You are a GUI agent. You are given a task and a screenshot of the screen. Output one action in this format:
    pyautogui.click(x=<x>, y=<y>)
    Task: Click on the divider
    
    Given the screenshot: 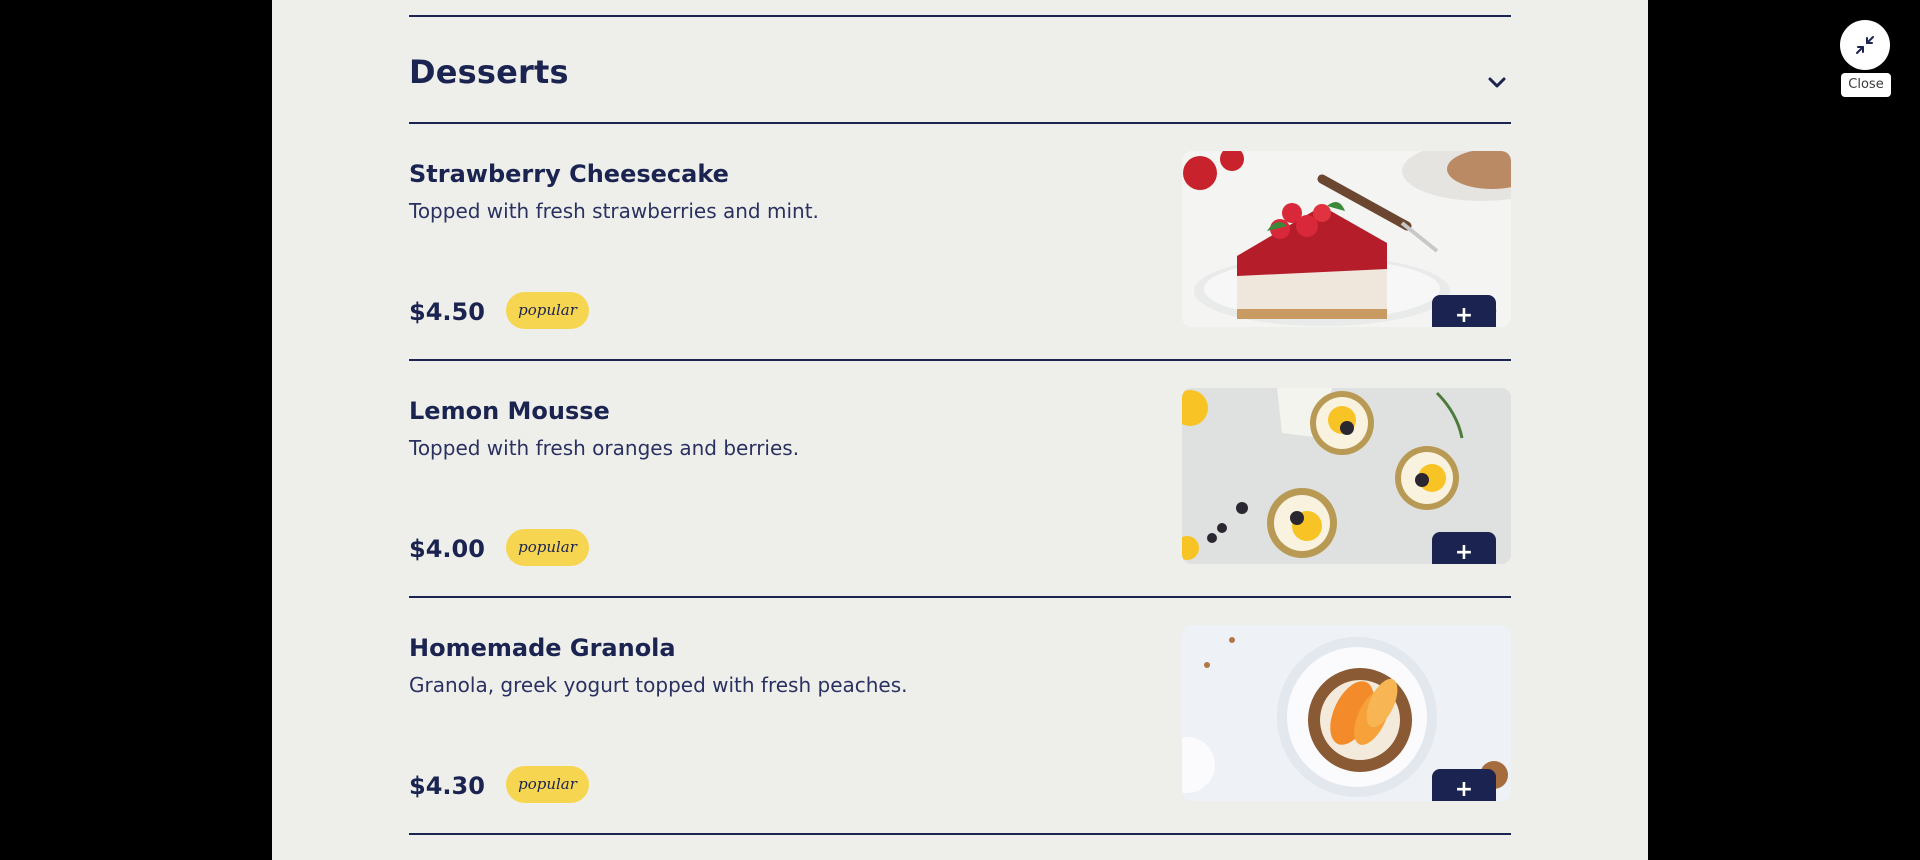 What is the action you would take?
    pyautogui.click(x=960, y=834)
    